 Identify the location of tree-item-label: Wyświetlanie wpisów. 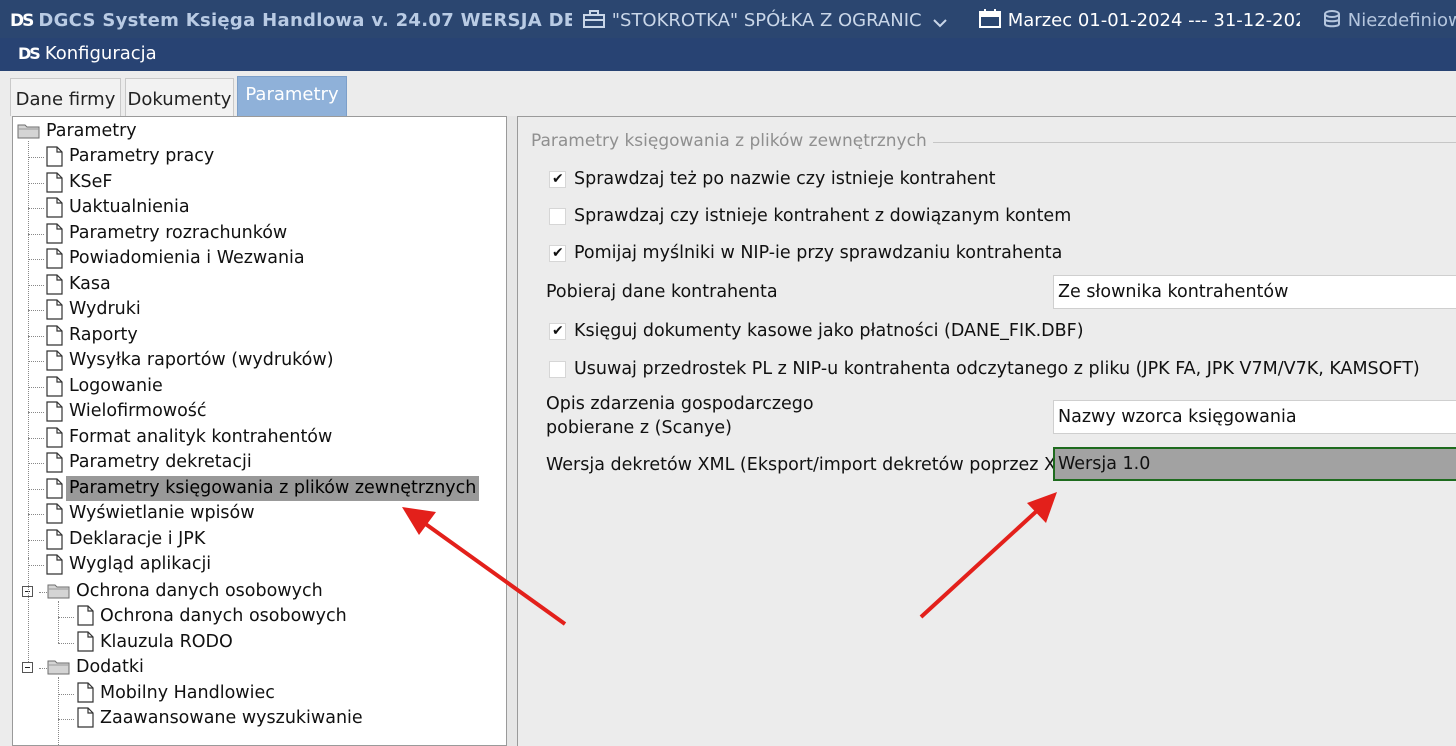
(162, 513).